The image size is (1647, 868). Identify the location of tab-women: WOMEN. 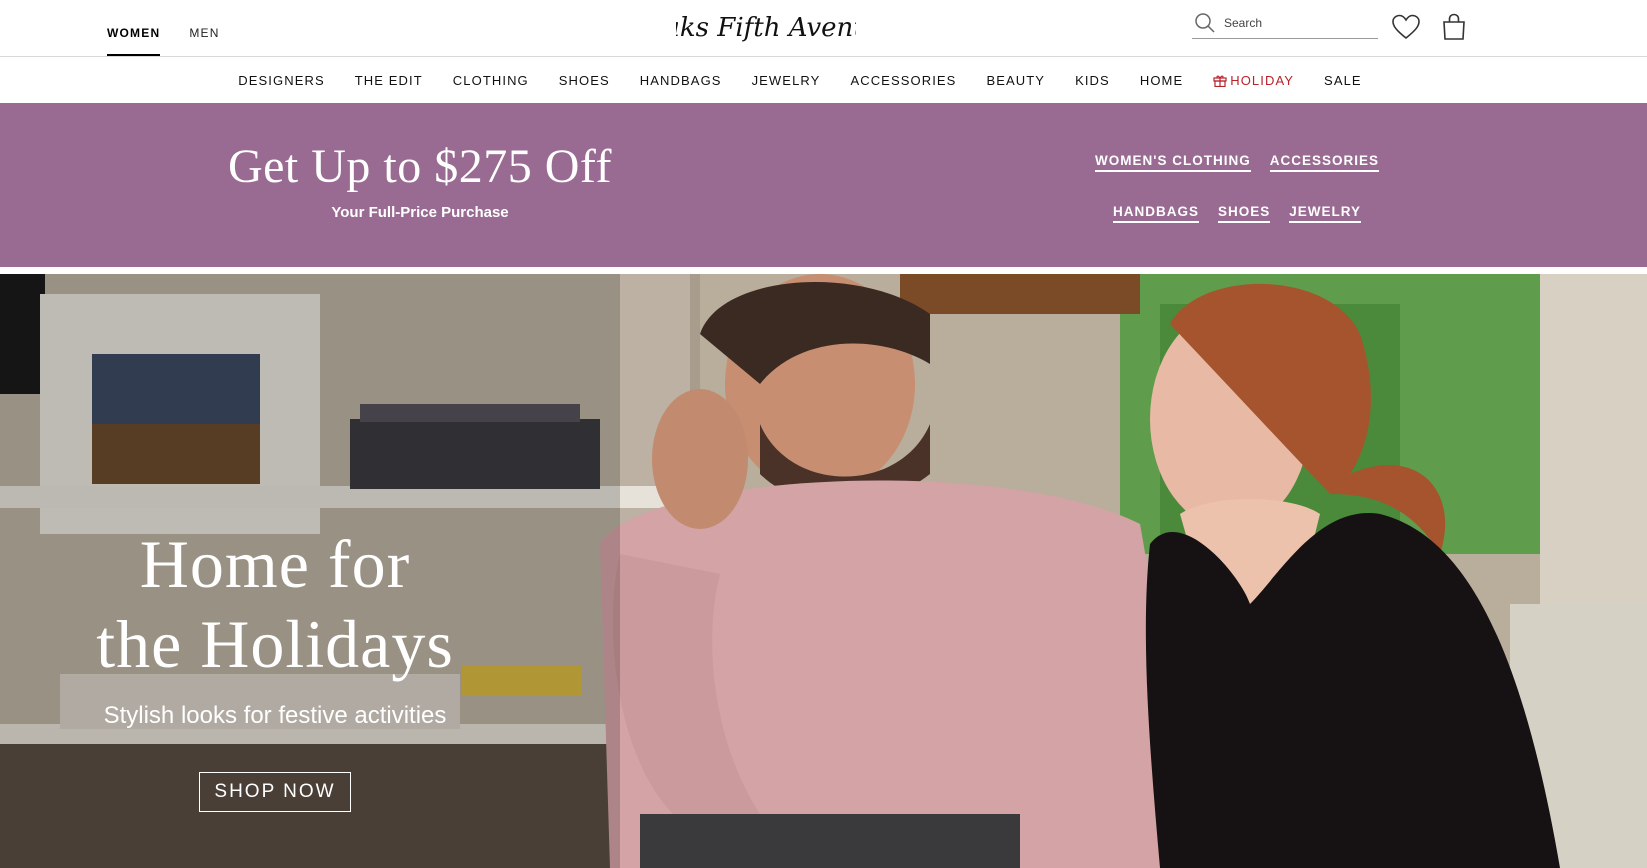
(134, 41).